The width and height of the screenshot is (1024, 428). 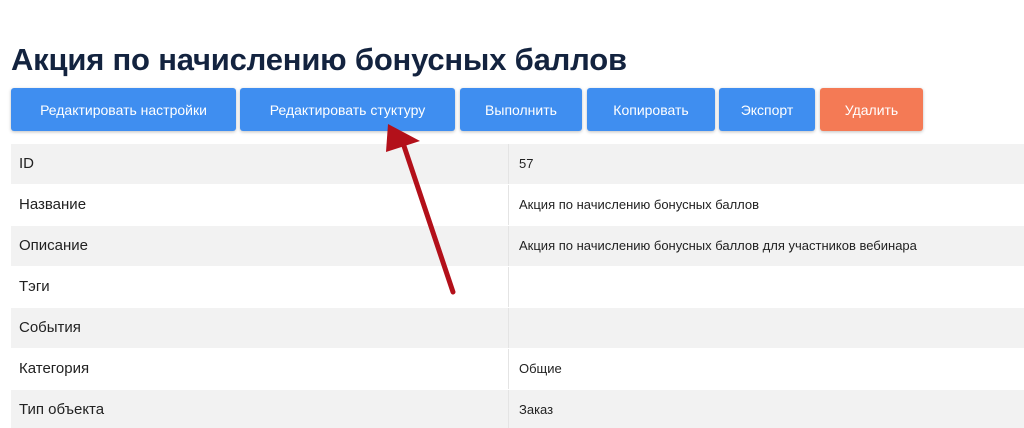 What do you see at coordinates (54, 245) in the screenshot?
I see `row-label: Описание` at bounding box center [54, 245].